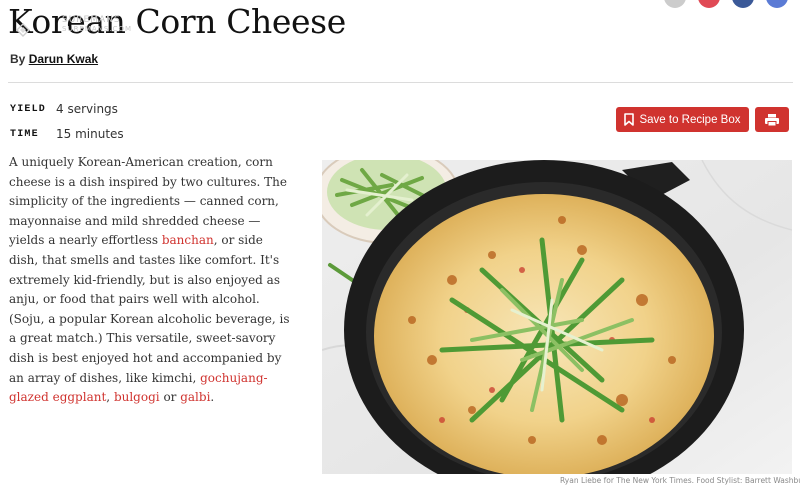 This screenshot has width=800, height=498. Describe the element at coordinates (91, 20) in the screenshot. I see `watermark-line1: SUREMANS` at that location.